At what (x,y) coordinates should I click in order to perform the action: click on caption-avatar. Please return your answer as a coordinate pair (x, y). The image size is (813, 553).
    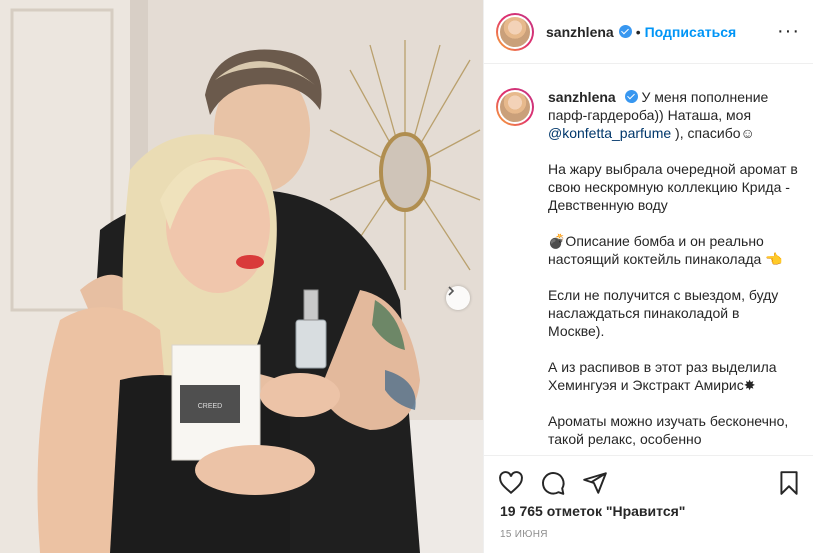
    Looking at the image, I should click on (515, 107).